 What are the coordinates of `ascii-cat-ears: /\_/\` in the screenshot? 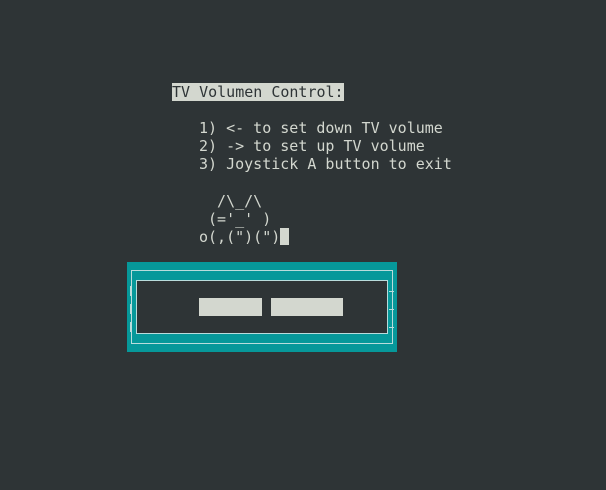 It's located at (231, 201).